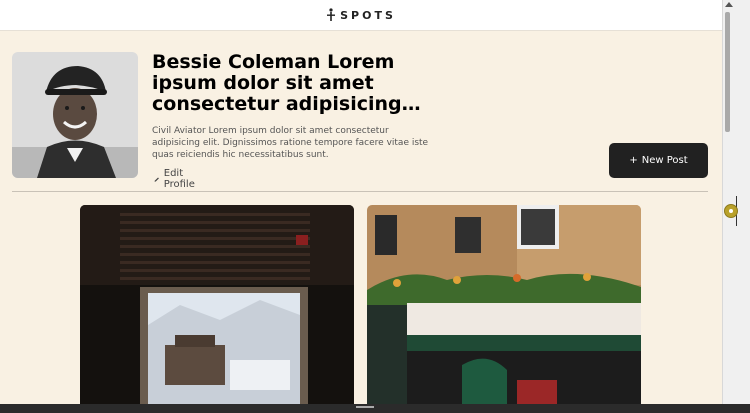  What do you see at coordinates (727, 72) in the screenshot?
I see `scrollbar-thumb` at bounding box center [727, 72].